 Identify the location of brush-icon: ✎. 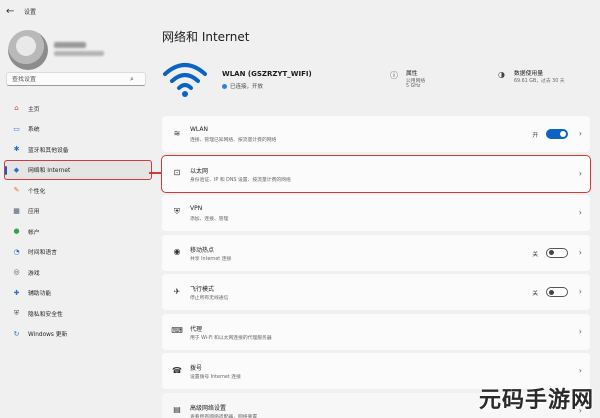
(16, 190).